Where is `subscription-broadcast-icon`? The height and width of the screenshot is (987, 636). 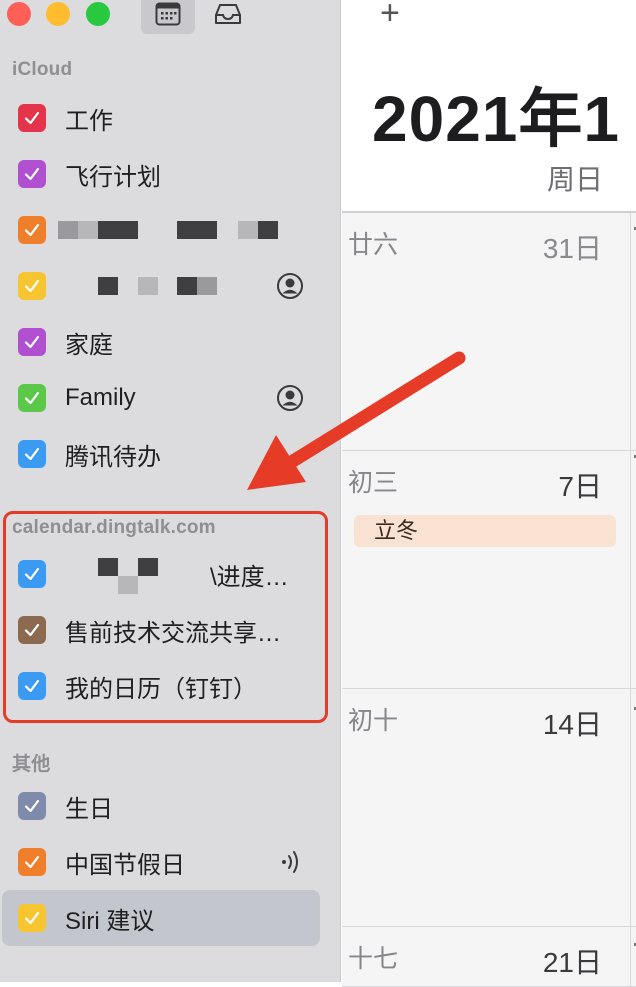
subscription-broadcast-icon is located at coordinates (290, 862).